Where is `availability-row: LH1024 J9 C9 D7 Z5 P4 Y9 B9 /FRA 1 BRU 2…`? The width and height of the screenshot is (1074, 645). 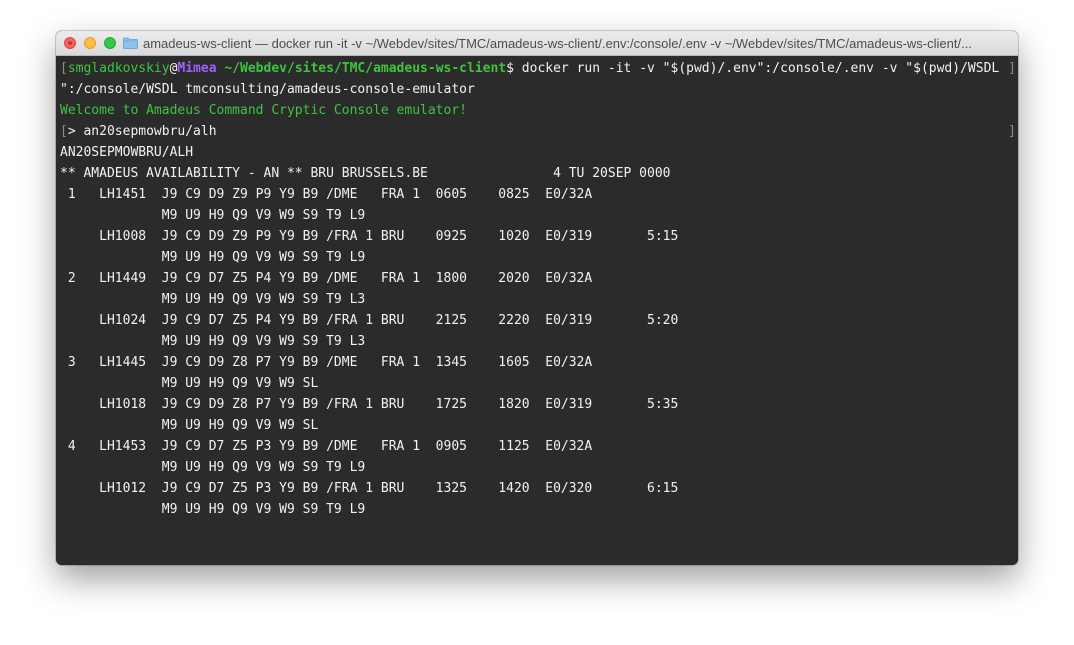
availability-row: LH1024 J9 C9 D7 Z5 P4 Y9 B9 /FRA 1 BRU 2… is located at coordinates (369, 320).